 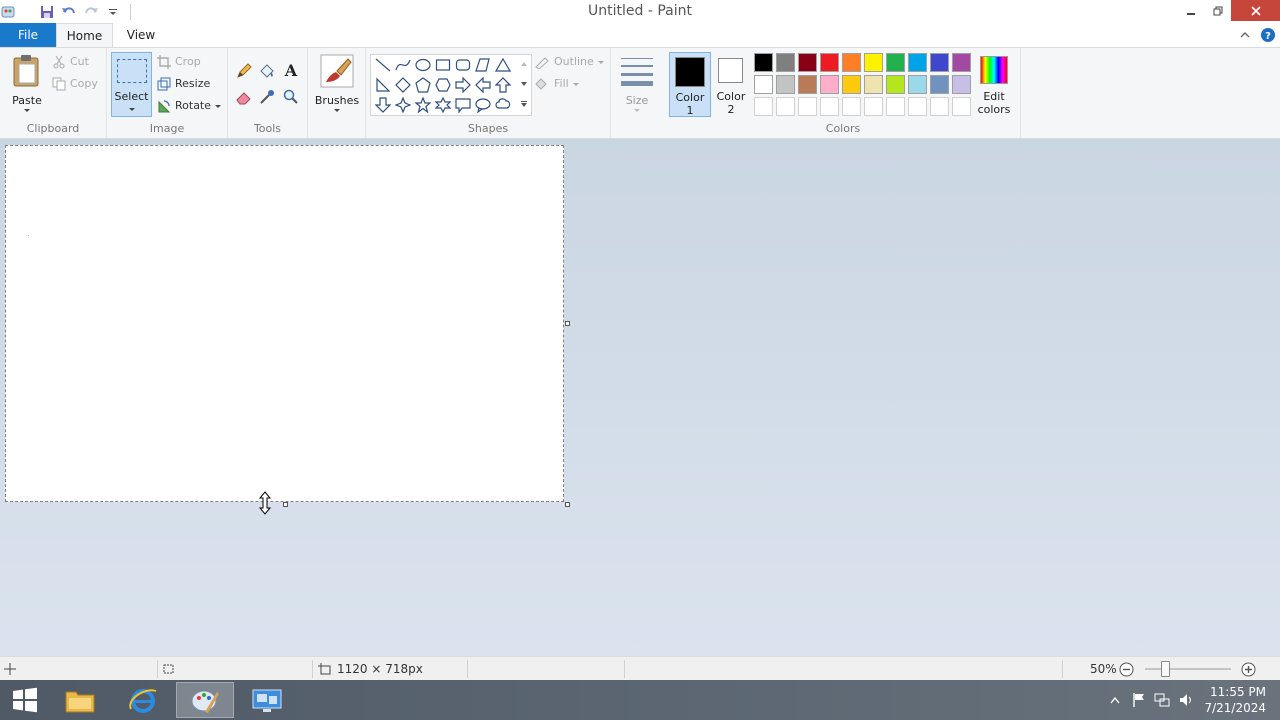 What do you see at coordinates (443, 85) in the screenshot?
I see `hexagon-shape-icon` at bounding box center [443, 85].